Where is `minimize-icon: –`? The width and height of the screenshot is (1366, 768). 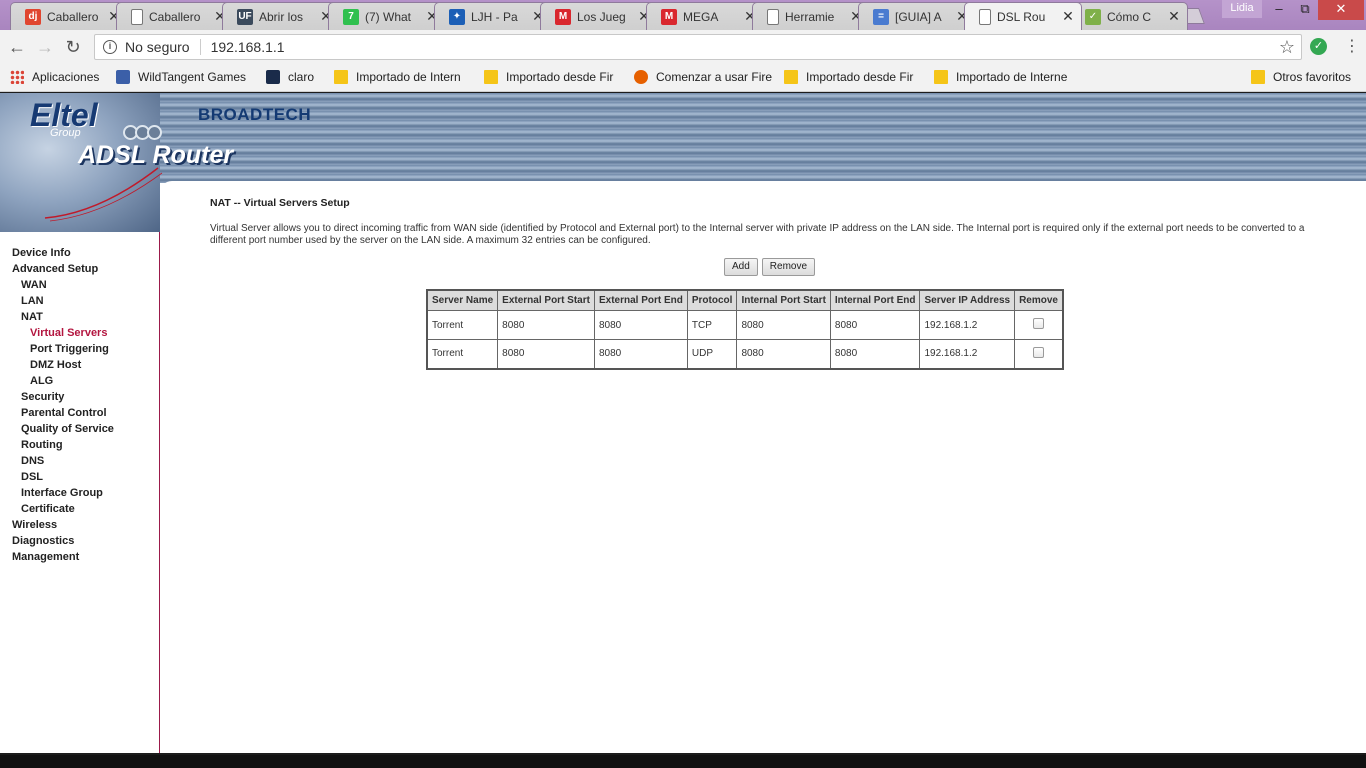
minimize-icon: – is located at coordinates (1279, 10).